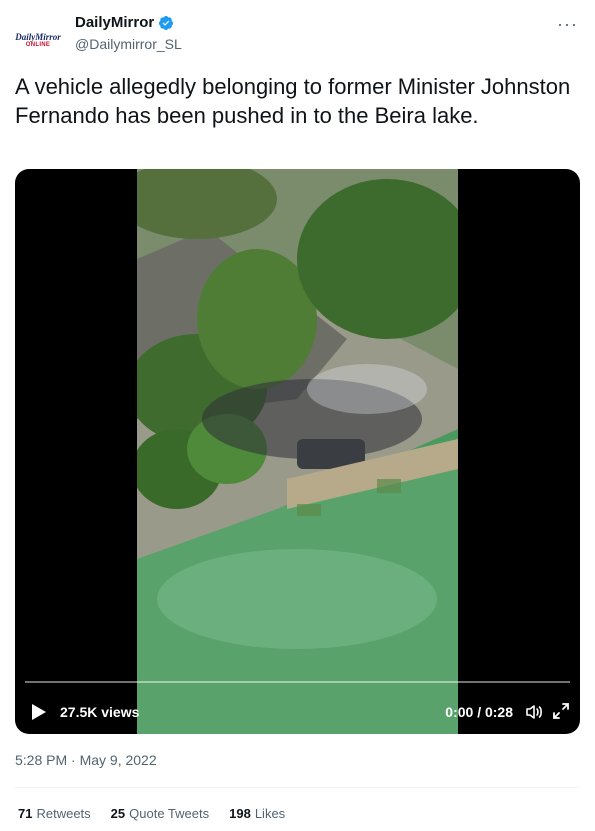  Describe the element at coordinates (561, 711) in the screenshot. I see `fullscreen-icon` at that location.